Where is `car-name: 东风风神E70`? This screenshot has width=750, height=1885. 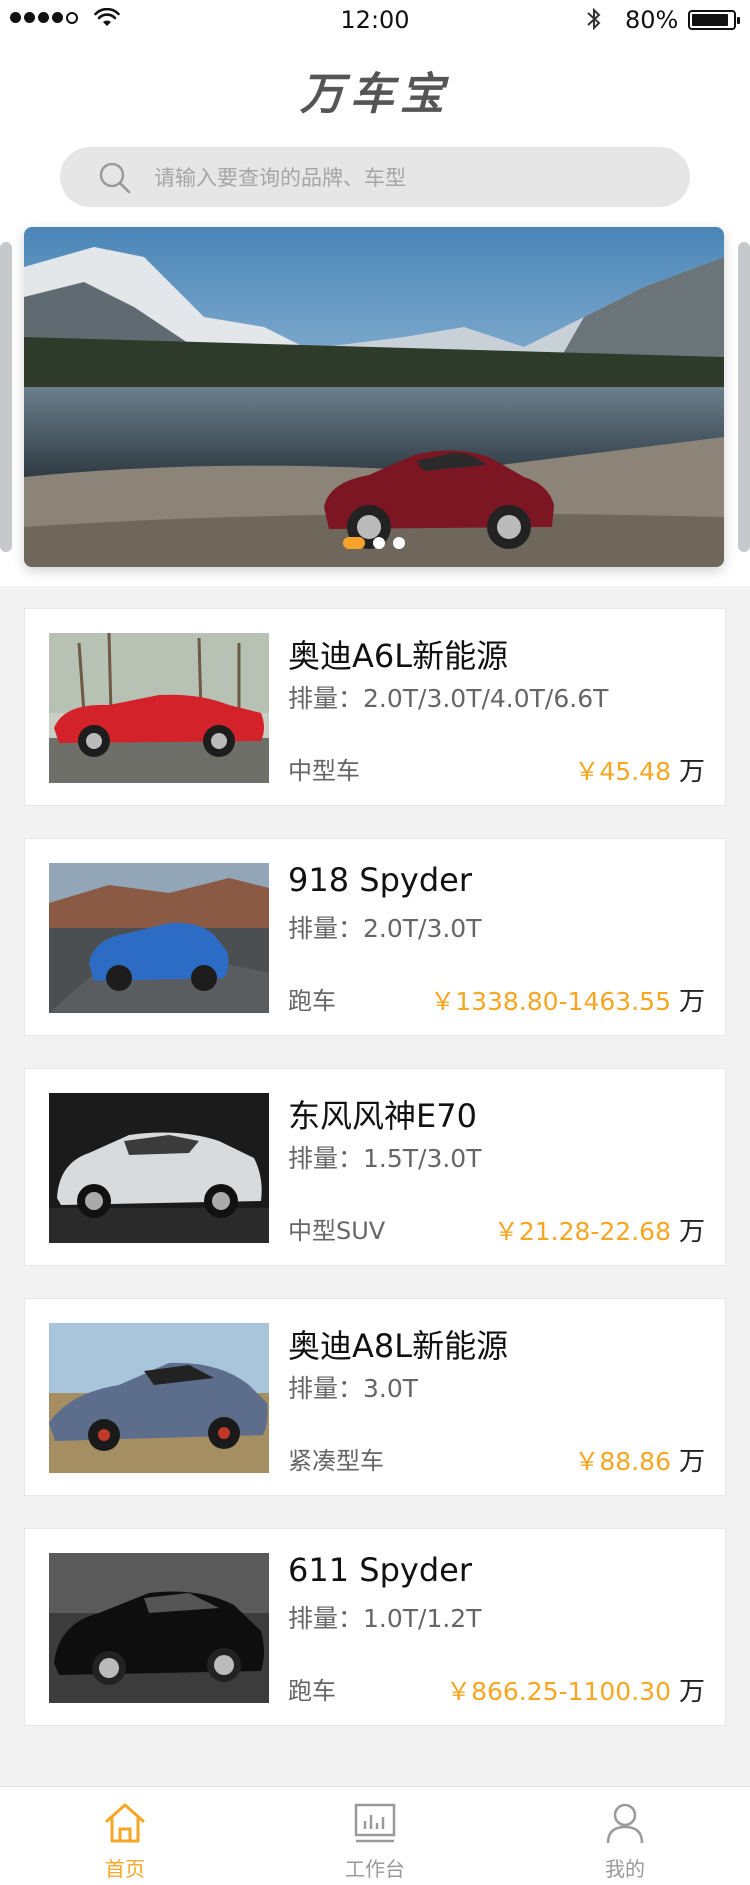 car-name: 东风风神E70 is located at coordinates (382, 1116).